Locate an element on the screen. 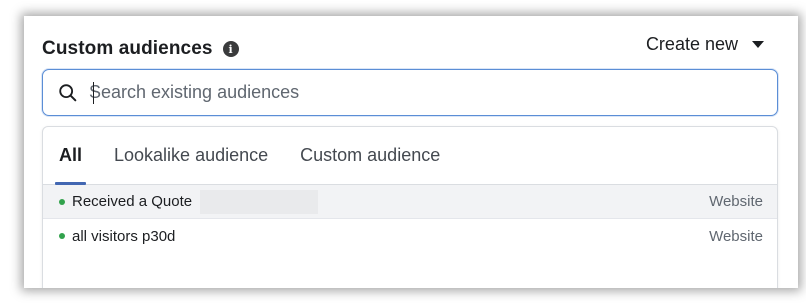 Image resolution: width=806 pixels, height=304 pixels. info-icon: i is located at coordinates (230, 49).